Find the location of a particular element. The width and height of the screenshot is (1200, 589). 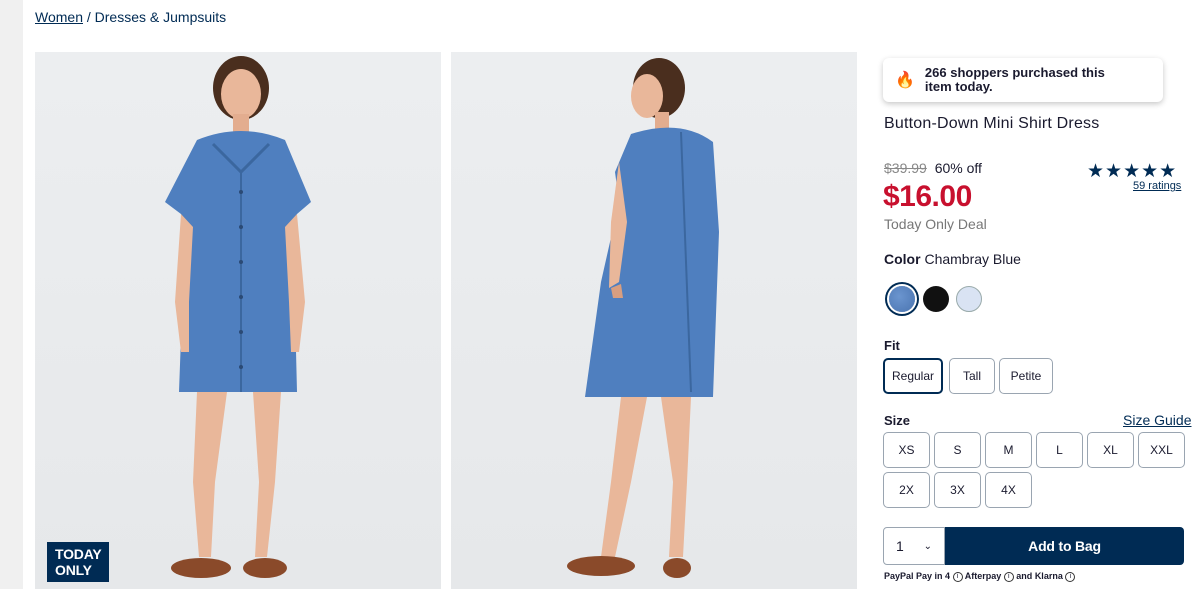

size-label: Size is located at coordinates (897, 420).